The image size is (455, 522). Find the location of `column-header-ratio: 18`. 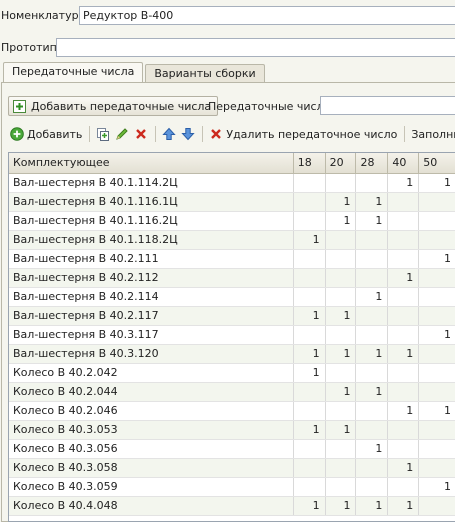

column-header-ratio: 18 is located at coordinates (309, 163).